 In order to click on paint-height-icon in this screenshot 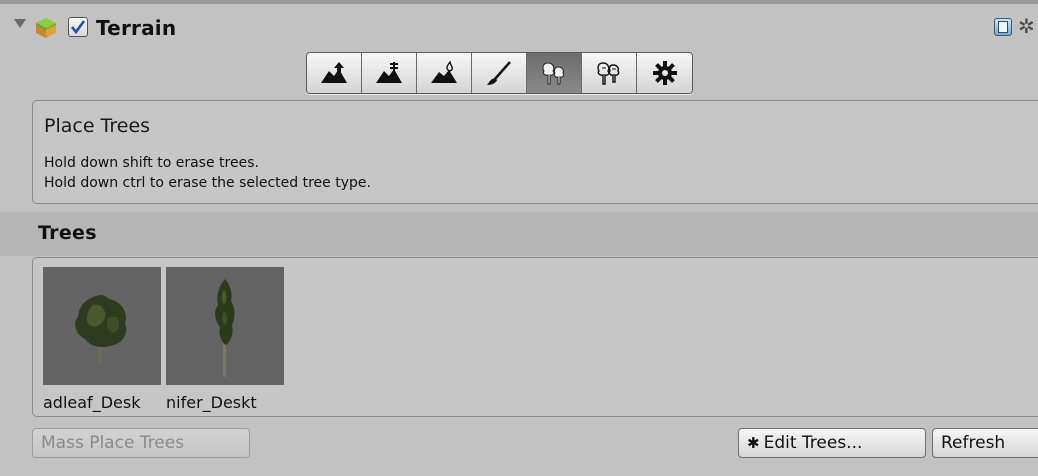, I will do `click(389, 72)`.